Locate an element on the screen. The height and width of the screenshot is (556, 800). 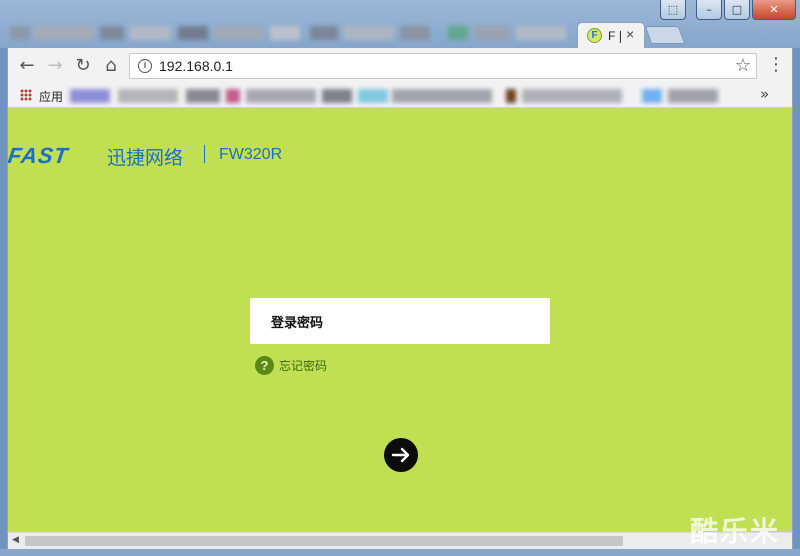
blurred-bookmarks is located at coordinates (395, 96).